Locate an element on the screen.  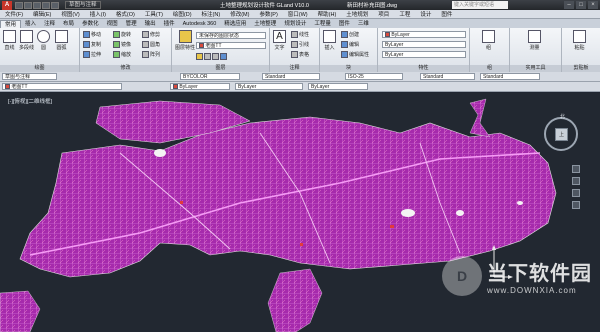
minimize-icon: – is located at coordinates (569, 5).